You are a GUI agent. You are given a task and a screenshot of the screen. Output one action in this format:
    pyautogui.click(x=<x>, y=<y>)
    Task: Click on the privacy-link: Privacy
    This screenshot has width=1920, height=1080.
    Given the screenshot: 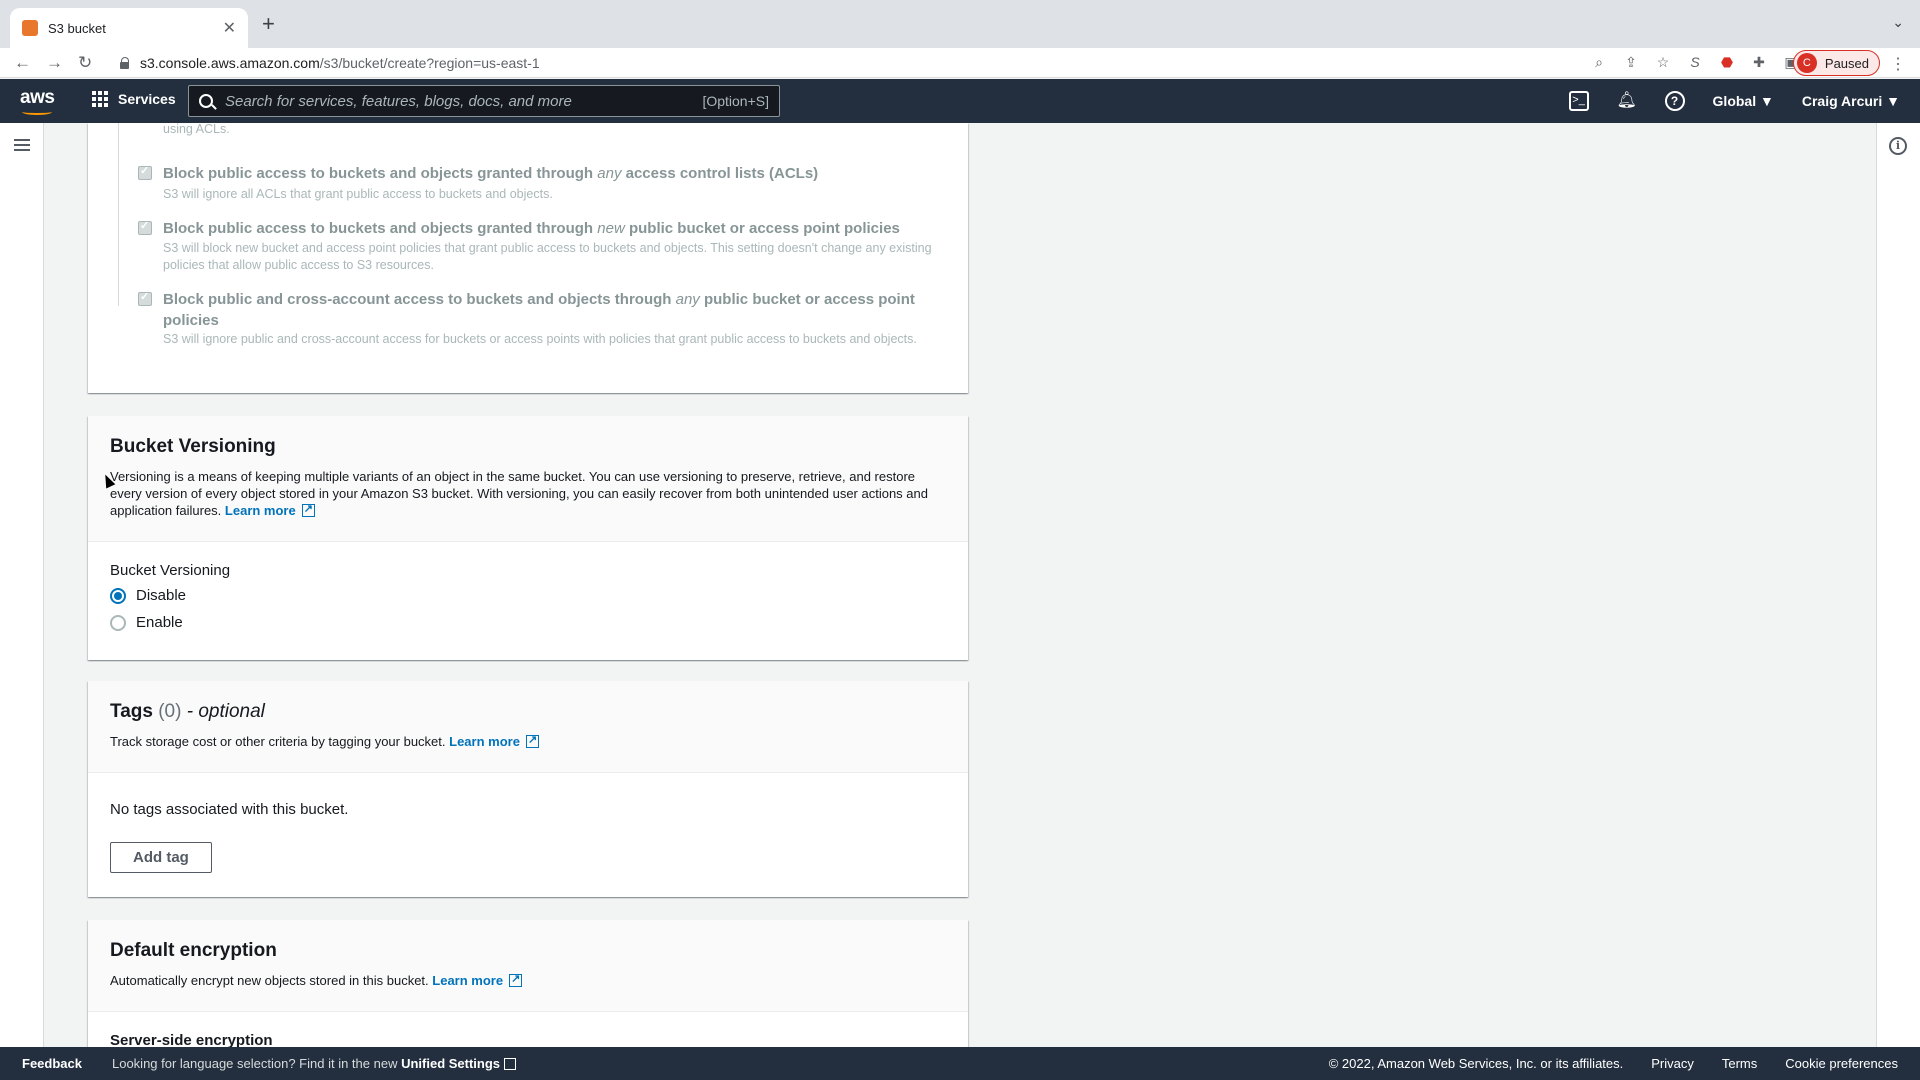 What is the action you would take?
    pyautogui.click(x=1672, y=1063)
    